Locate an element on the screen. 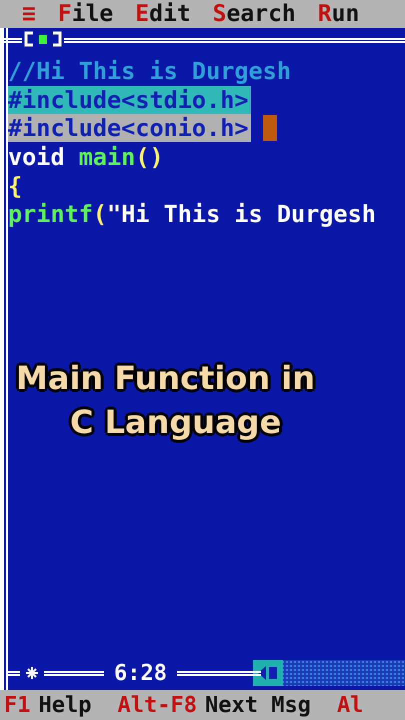 The width and height of the screenshot is (405, 720). code-line: void main() is located at coordinates (86, 157).